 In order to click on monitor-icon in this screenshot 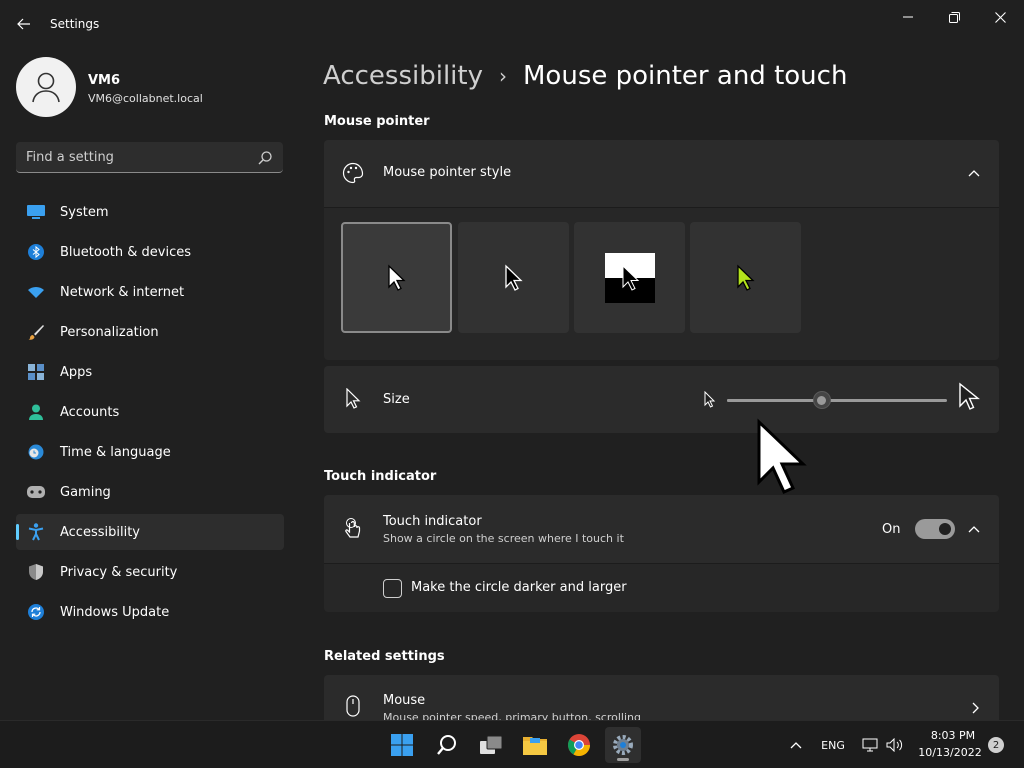, I will do `click(36, 212)`.